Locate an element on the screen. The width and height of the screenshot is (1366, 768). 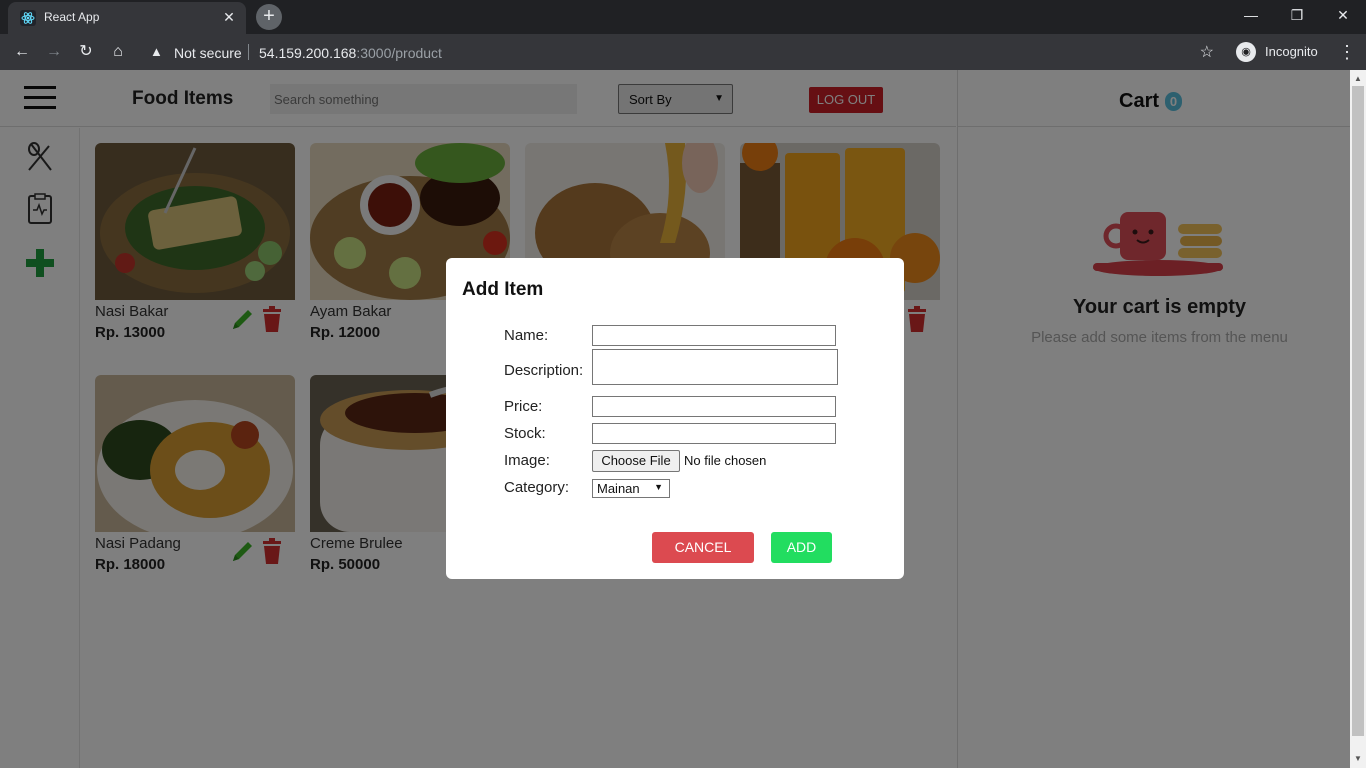
stock-label: Stock: is located at coordinates (525, 433).